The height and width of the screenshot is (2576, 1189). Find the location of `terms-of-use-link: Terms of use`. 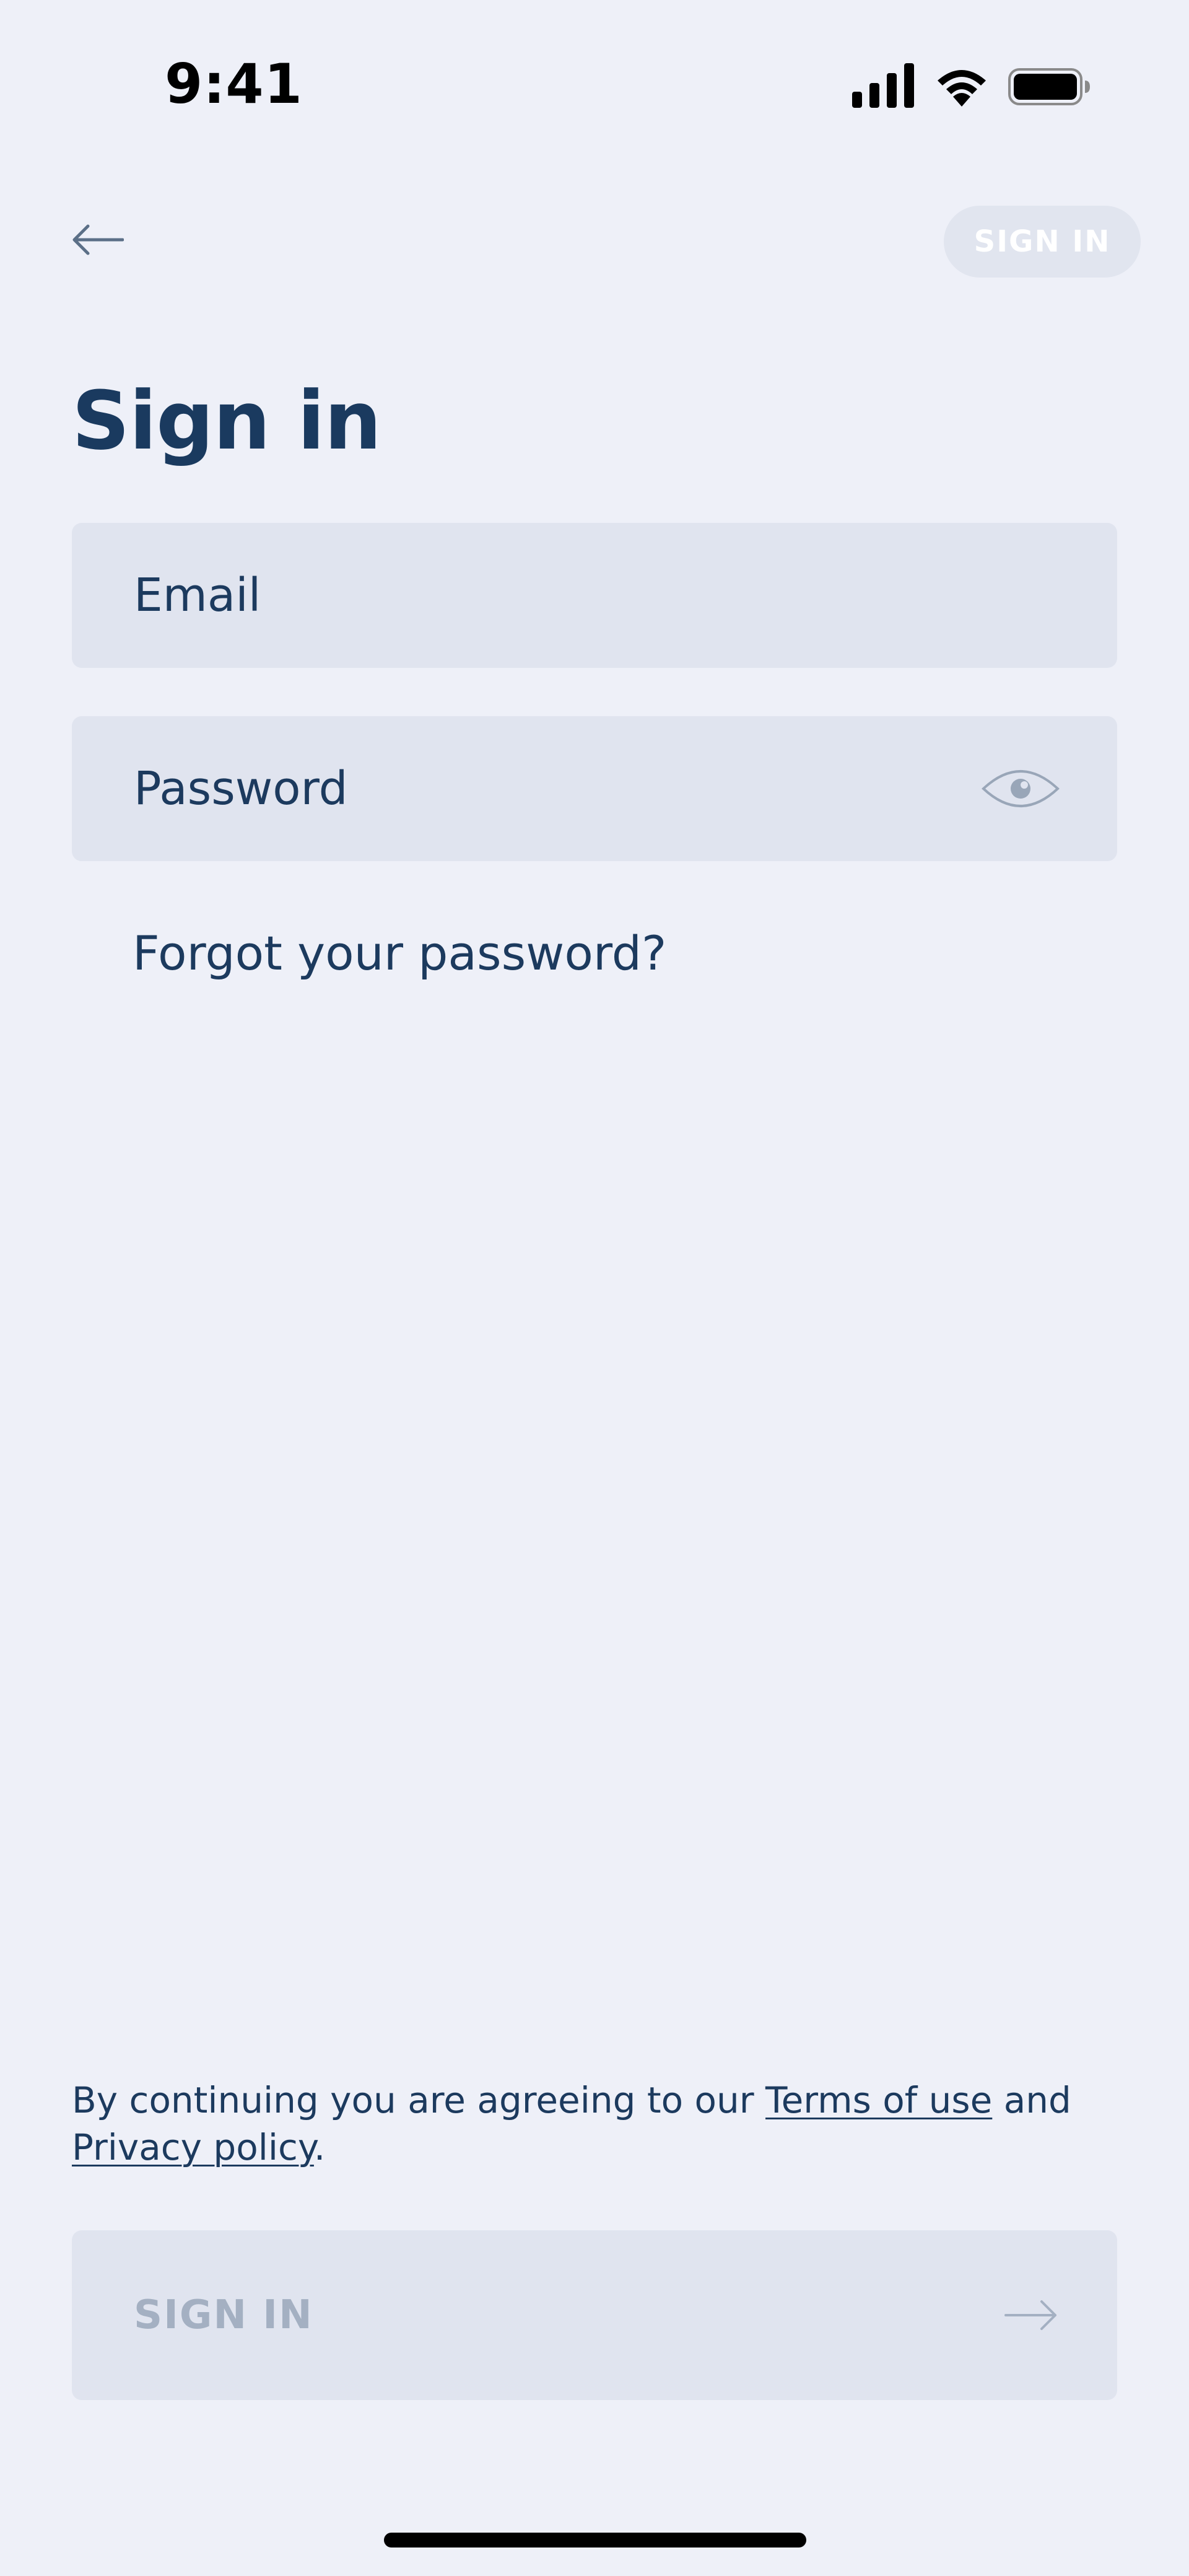

terms-of-use-link: Terms of use is located at coordinates (878, 2100).